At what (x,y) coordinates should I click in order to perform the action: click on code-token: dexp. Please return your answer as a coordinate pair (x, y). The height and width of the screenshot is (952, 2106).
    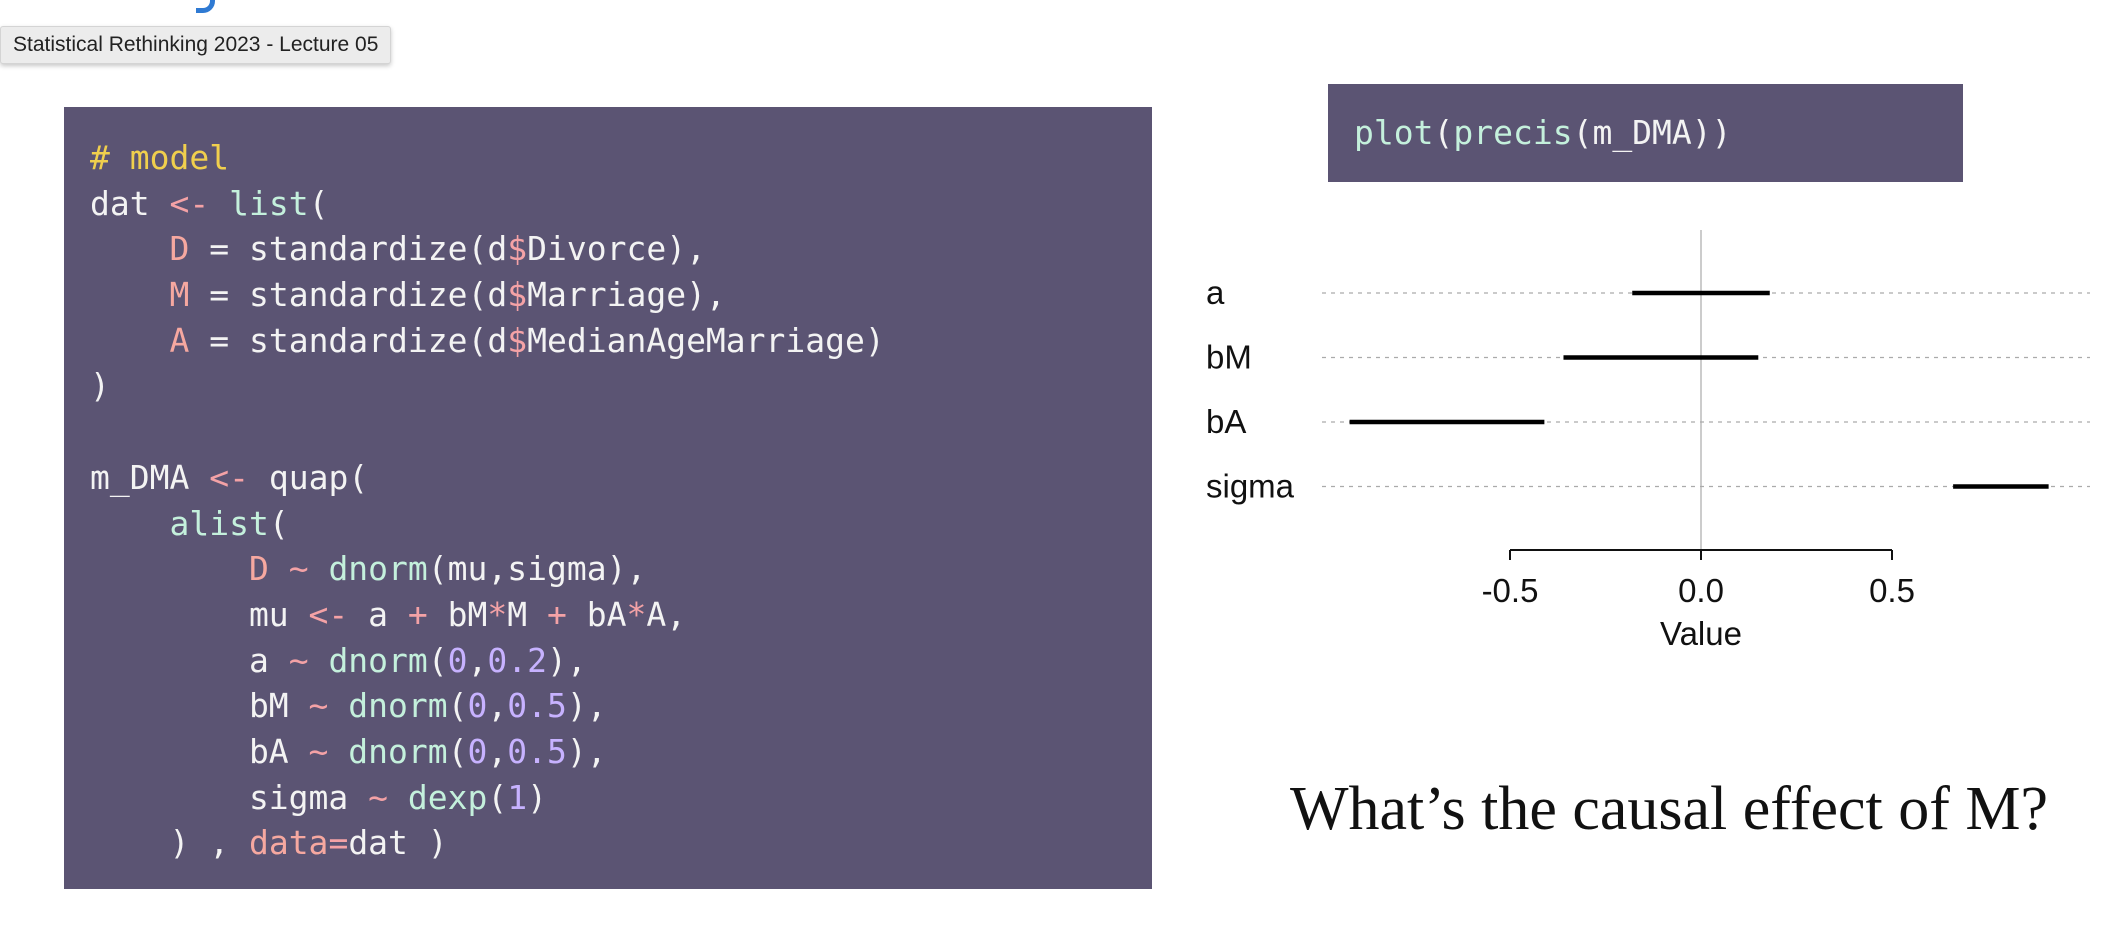
    Looking at the image, I should click on (447, 797).